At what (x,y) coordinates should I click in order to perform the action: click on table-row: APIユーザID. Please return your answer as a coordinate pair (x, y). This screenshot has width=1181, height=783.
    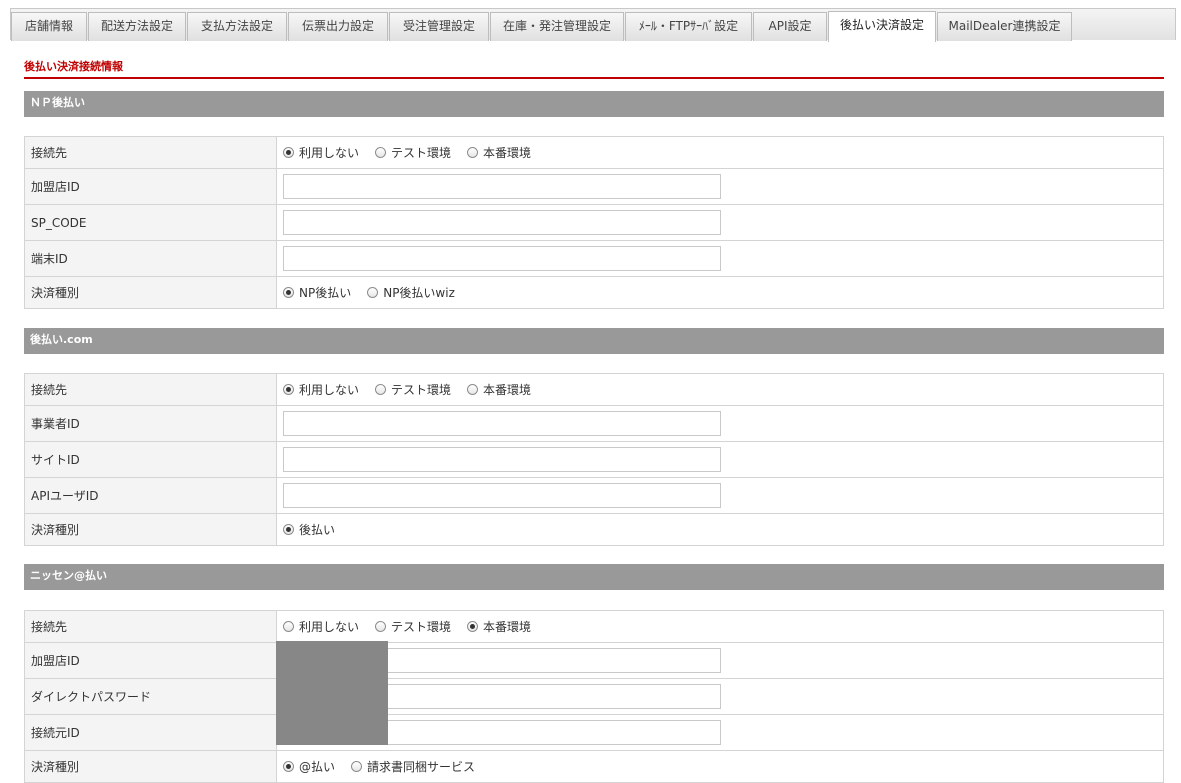
    Looking at the image, I should click on (594, 495).